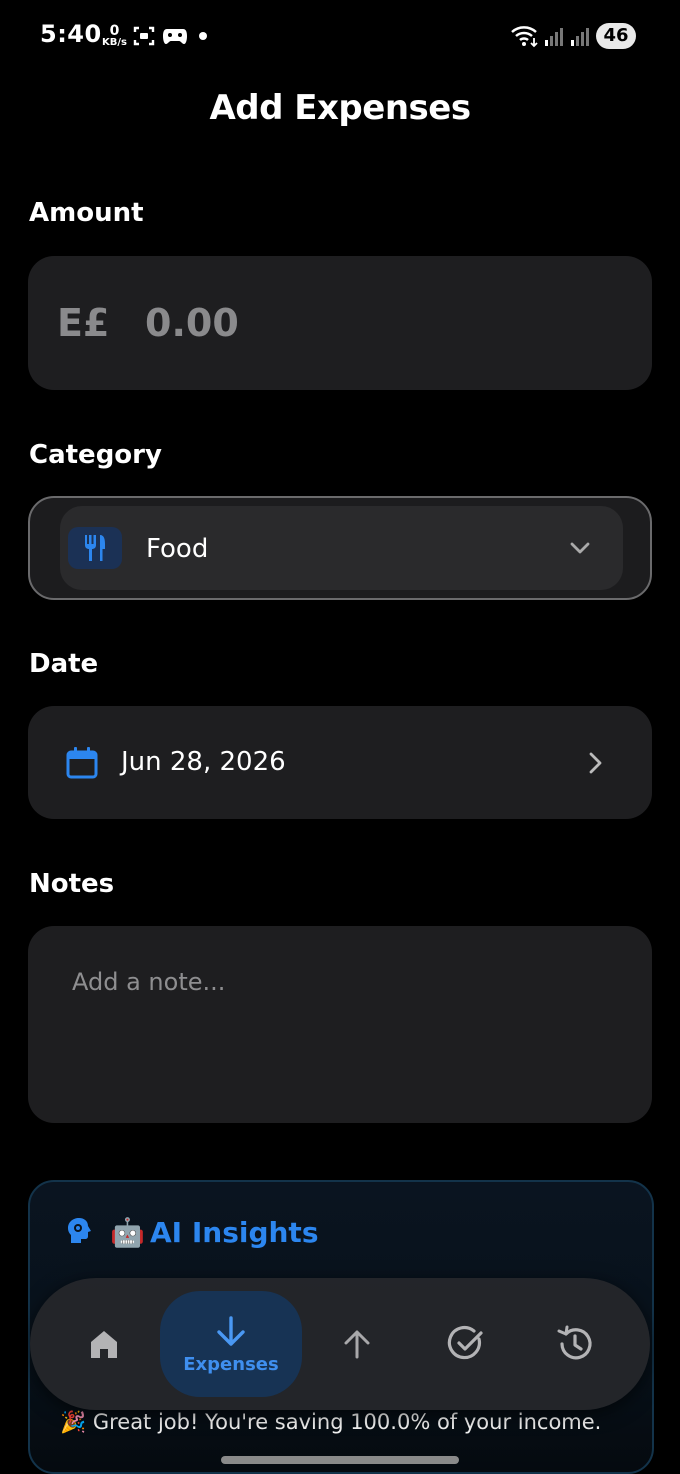  Describe the element at coordinates (340, 323) in the screenshot. I see `amount-input: E£ 0.00` at that location.